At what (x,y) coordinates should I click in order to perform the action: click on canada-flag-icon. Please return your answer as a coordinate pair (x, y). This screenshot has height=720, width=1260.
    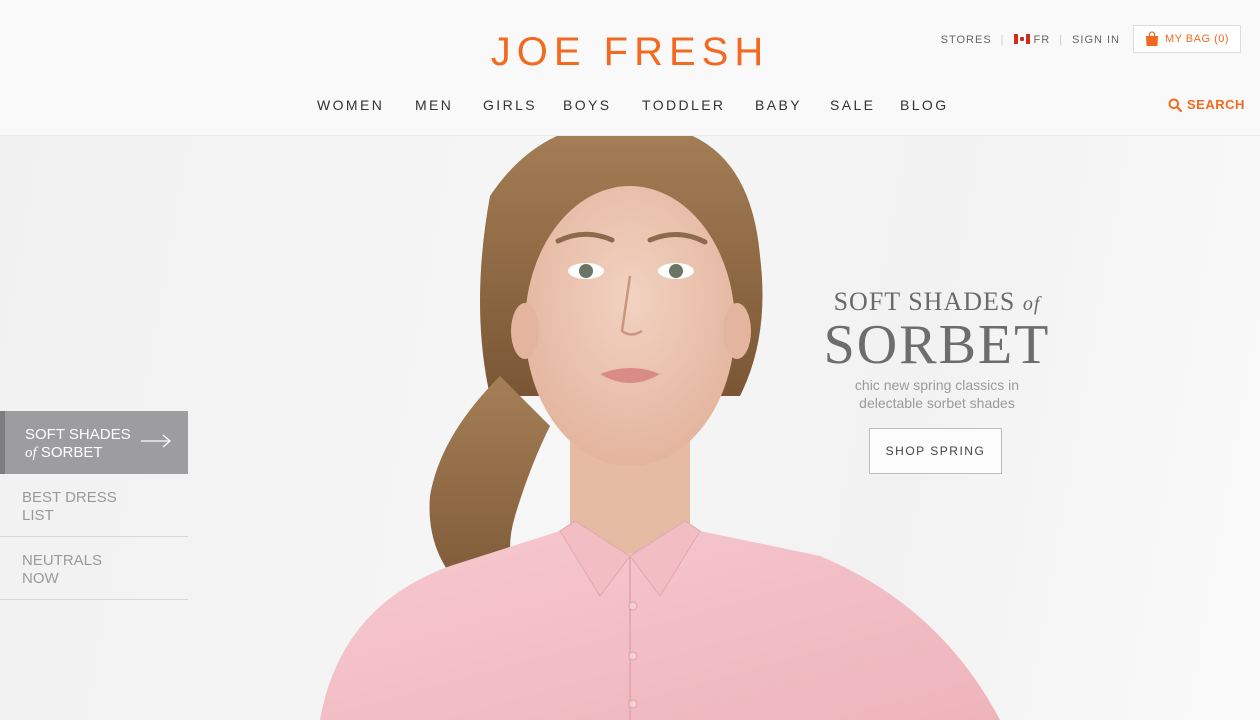
    Looking at the image, I should click on (1021, 39).